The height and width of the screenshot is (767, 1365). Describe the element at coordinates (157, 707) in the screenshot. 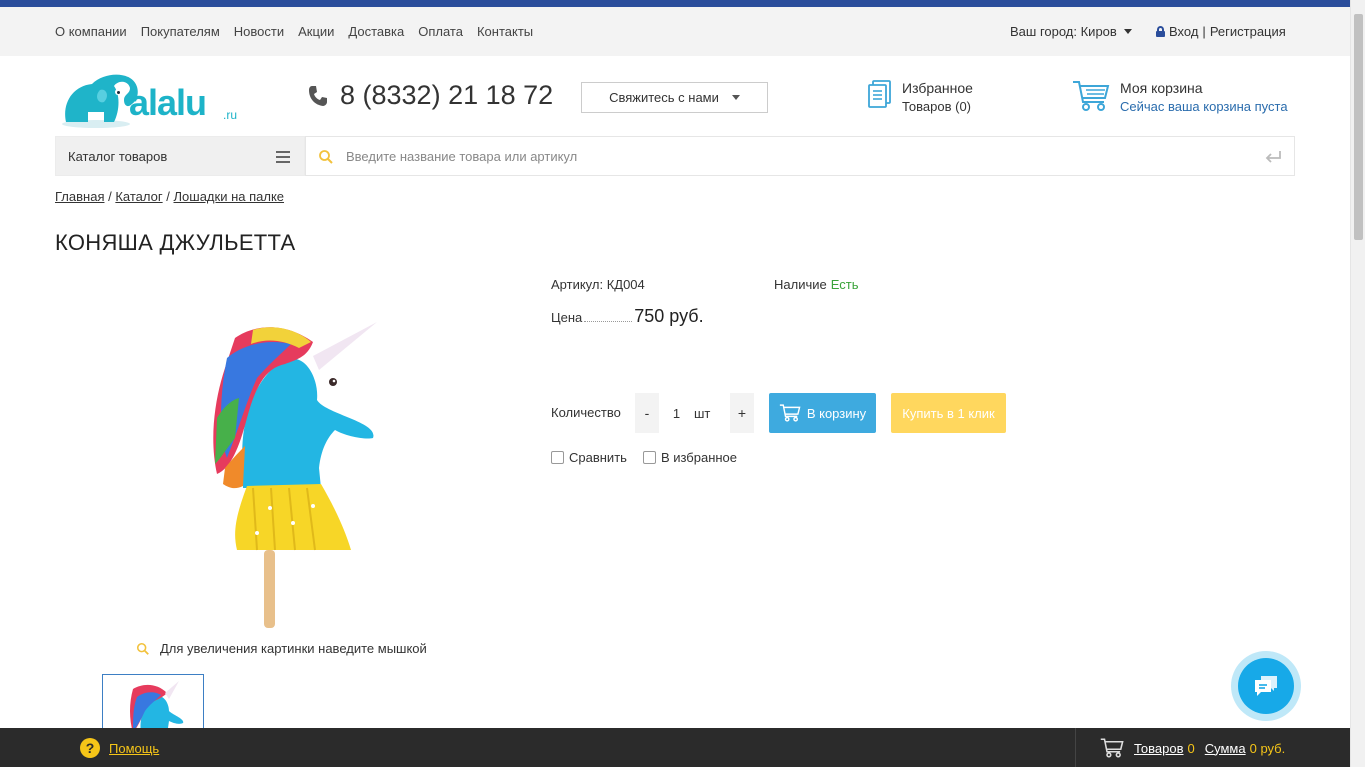

I see `unicorn-thumbnail-image` at that location.